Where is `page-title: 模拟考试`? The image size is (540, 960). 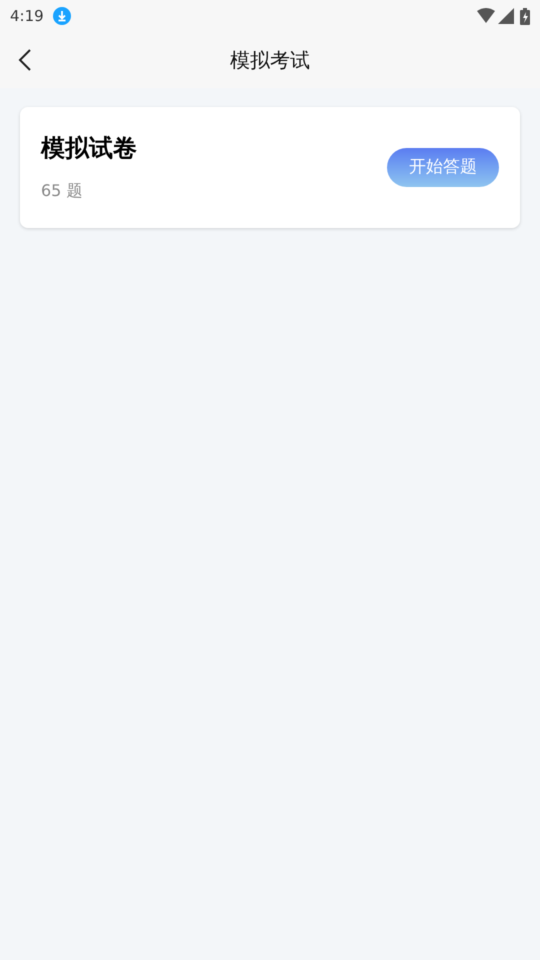 page-title: 模拟考试 is located at coordinates (270, 60).